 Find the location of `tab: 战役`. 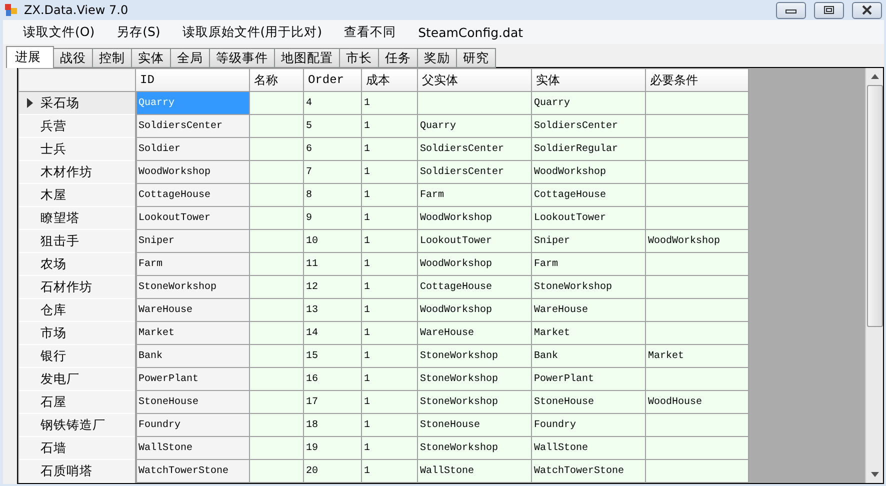

tab: 战役 is located at coordinates (73, 58).